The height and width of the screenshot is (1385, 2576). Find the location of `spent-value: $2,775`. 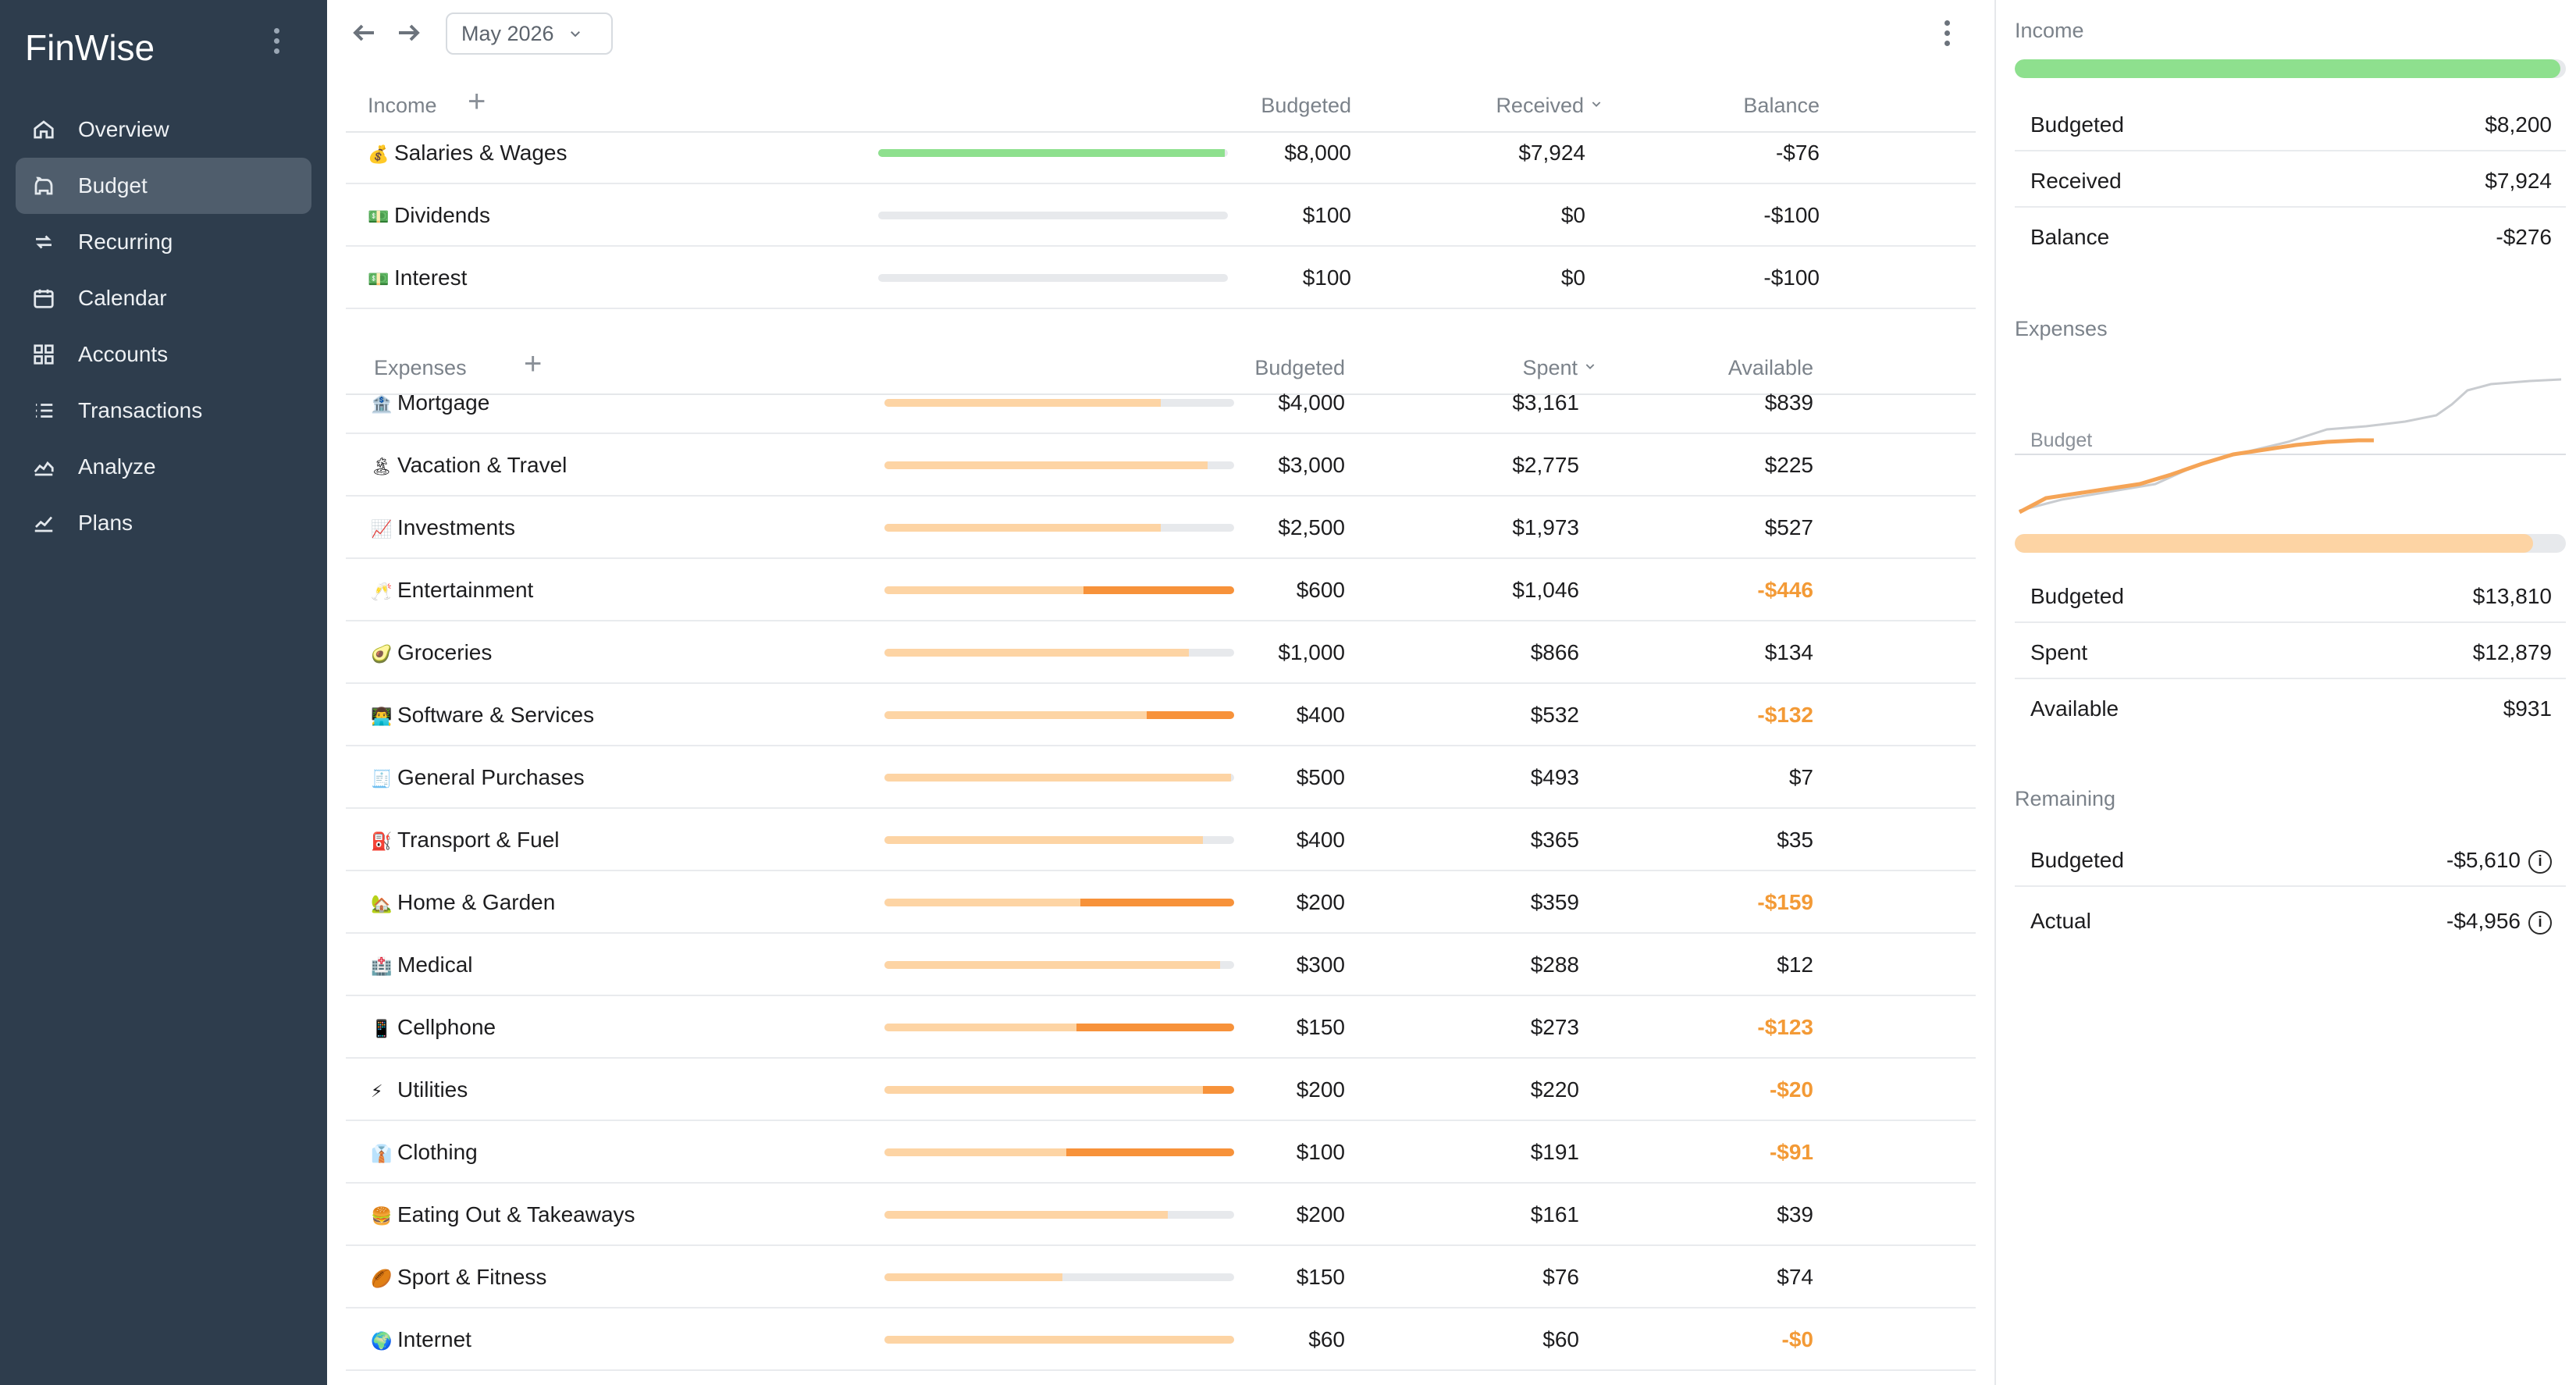

spent-value: $2,775 is located at coordinates (1477, 465).